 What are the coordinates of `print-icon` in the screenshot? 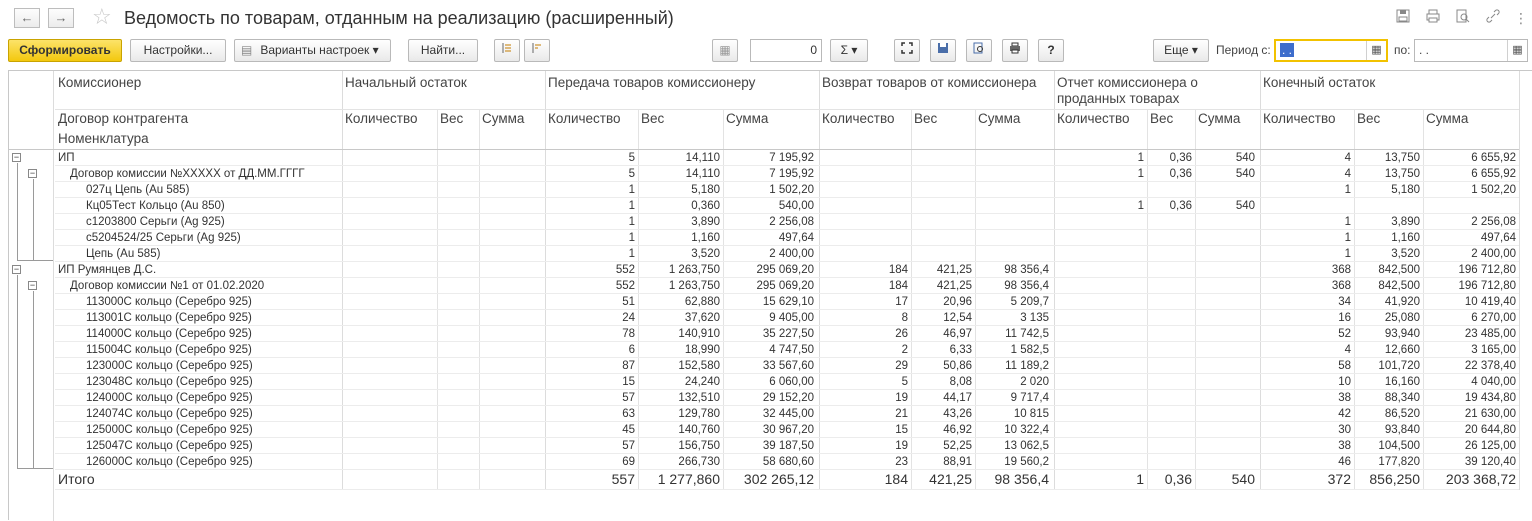 It's located at (1433, 18).